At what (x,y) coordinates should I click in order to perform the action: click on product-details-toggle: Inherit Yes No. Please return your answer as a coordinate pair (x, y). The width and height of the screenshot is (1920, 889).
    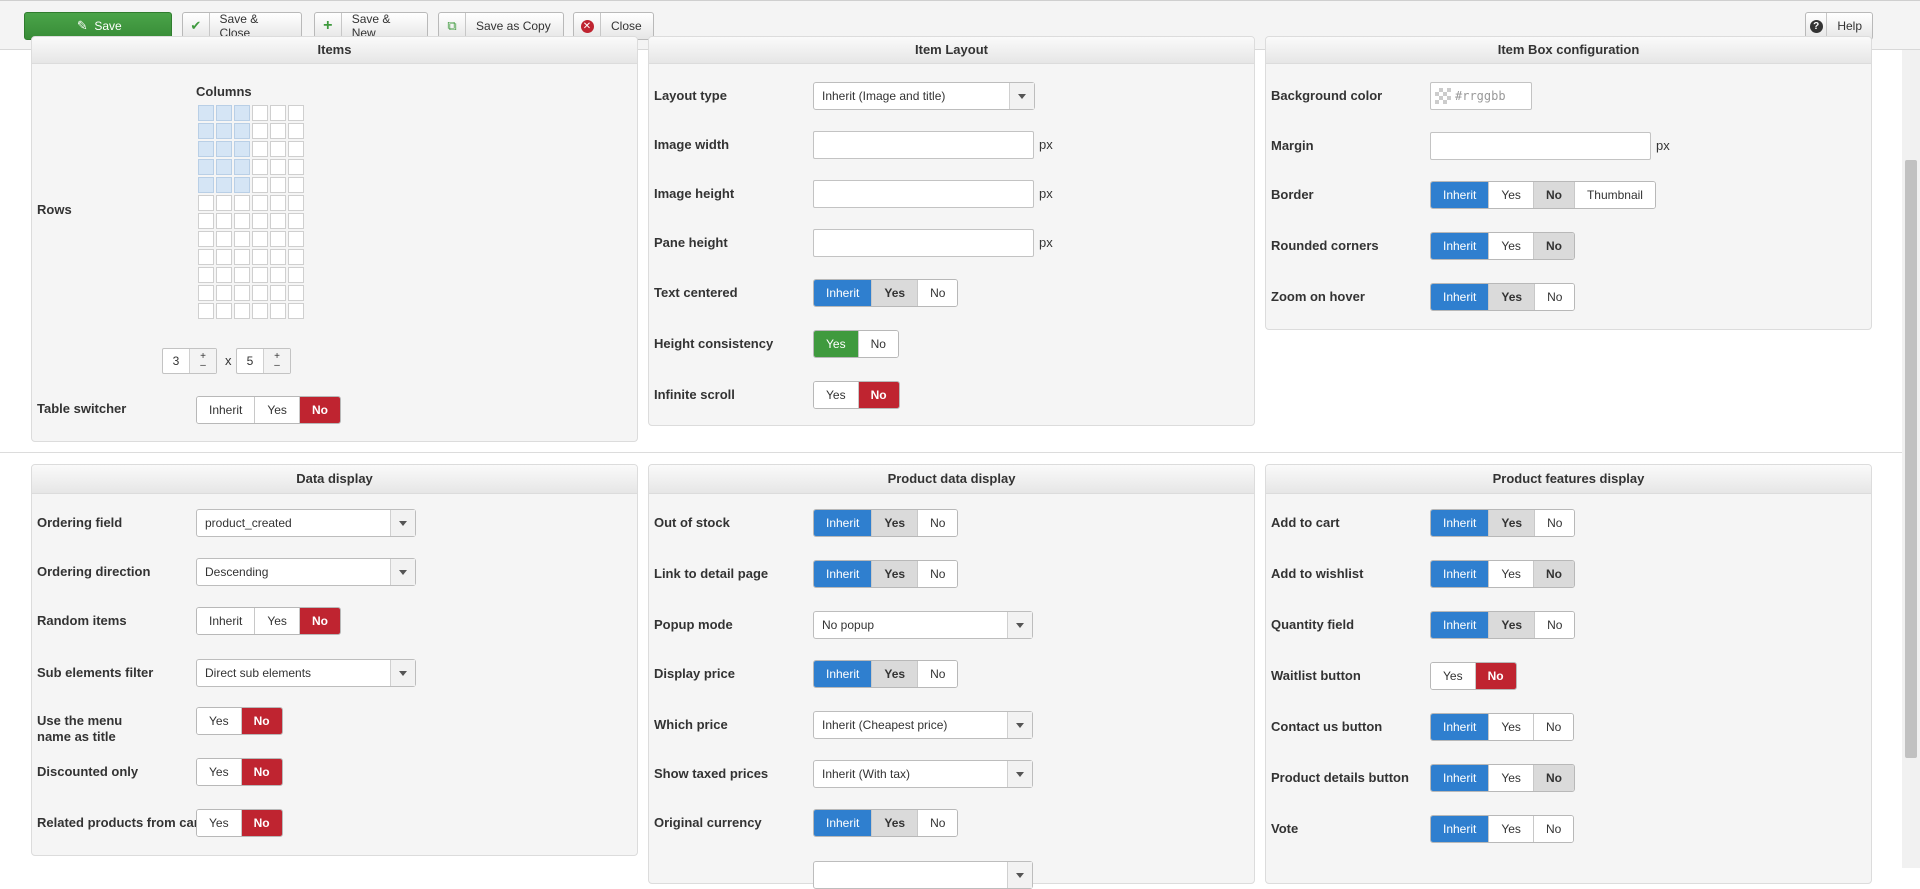
    Looking at the image, I should click on (1502, 778).